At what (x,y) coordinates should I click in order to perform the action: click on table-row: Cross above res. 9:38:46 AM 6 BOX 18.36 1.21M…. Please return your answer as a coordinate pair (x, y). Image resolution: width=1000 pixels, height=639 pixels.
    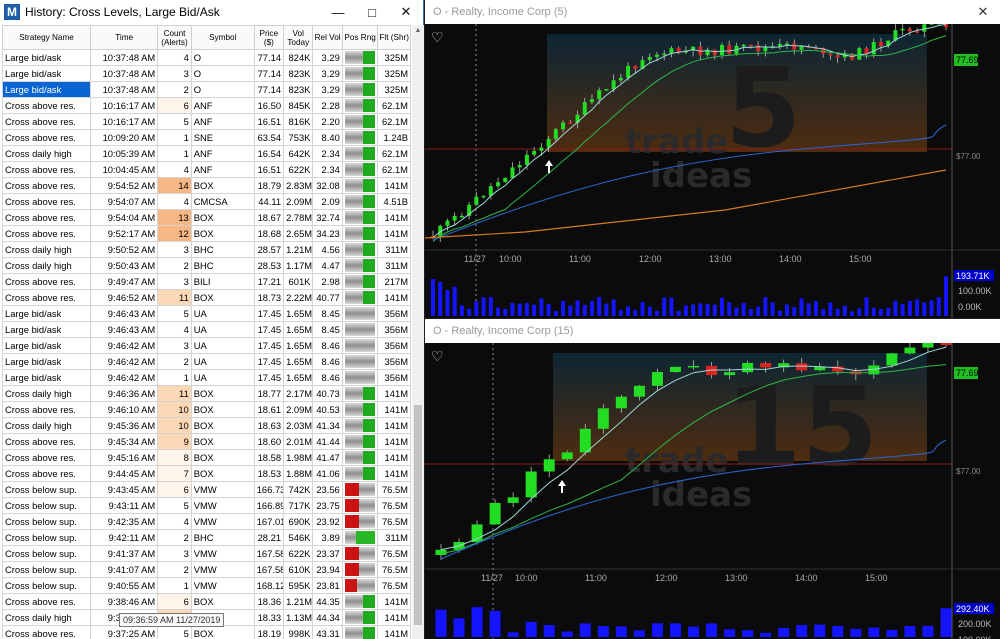
    Looking at the image, I should click on (206, 601).